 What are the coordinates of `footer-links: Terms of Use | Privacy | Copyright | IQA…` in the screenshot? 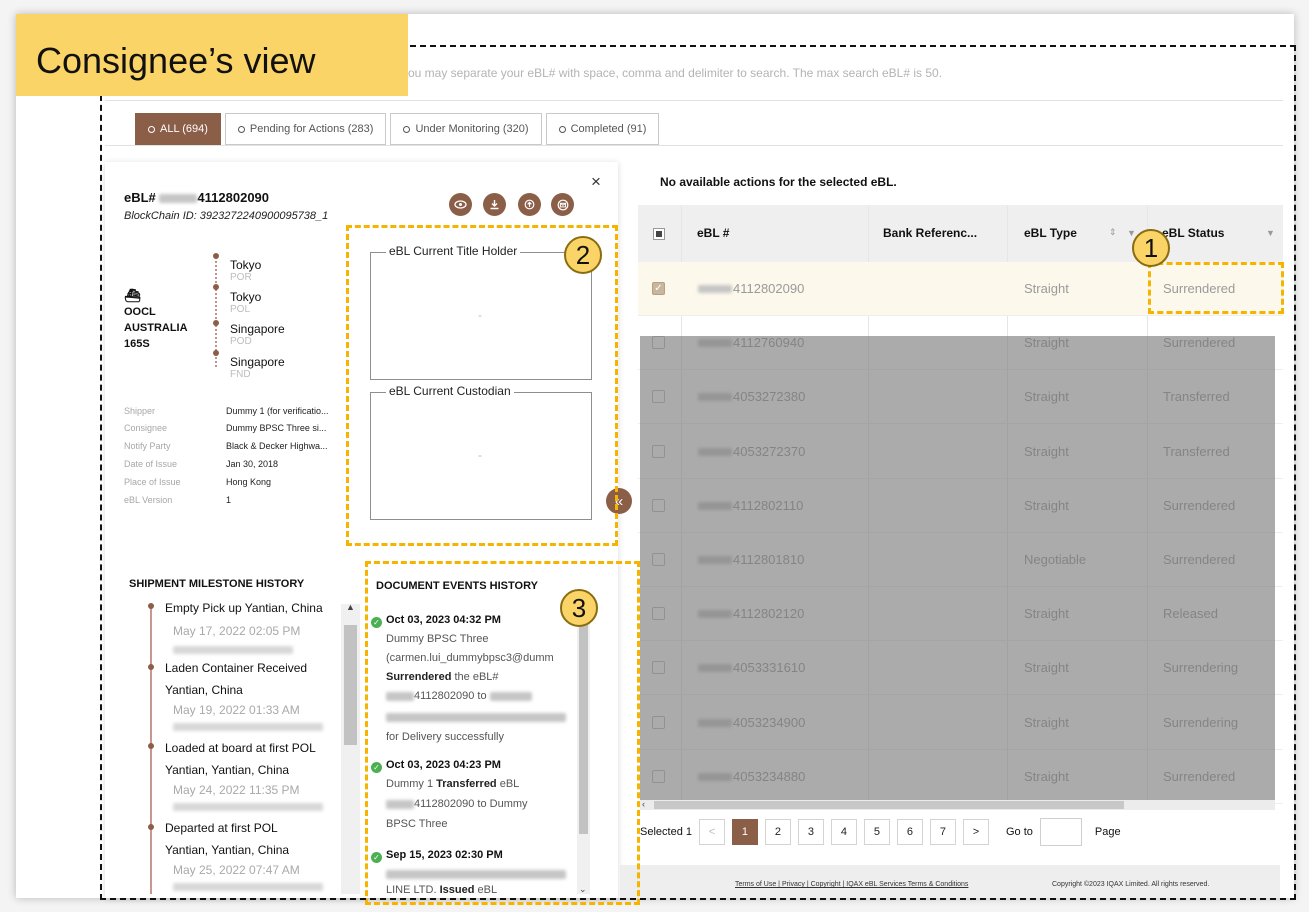 It's located at (851, 884).